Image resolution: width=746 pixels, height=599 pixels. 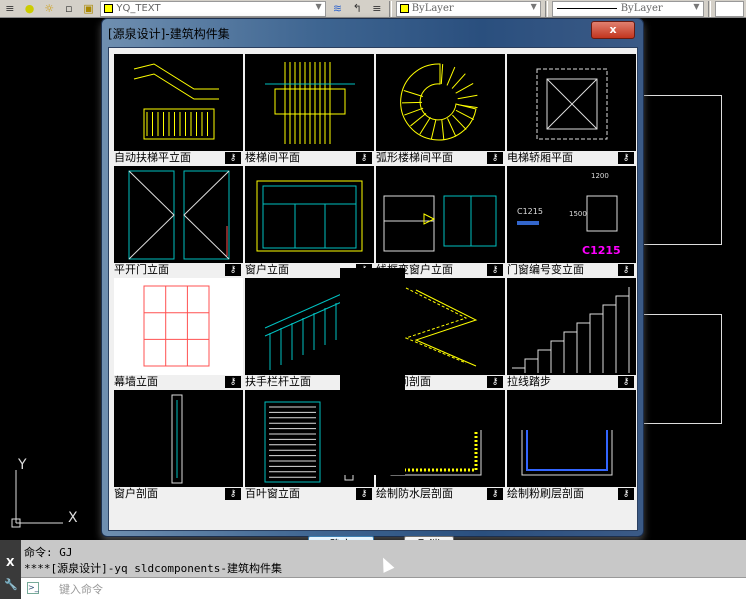 I want to click on component-label: 绘制防水层剖面, so click(x=414, y=493).